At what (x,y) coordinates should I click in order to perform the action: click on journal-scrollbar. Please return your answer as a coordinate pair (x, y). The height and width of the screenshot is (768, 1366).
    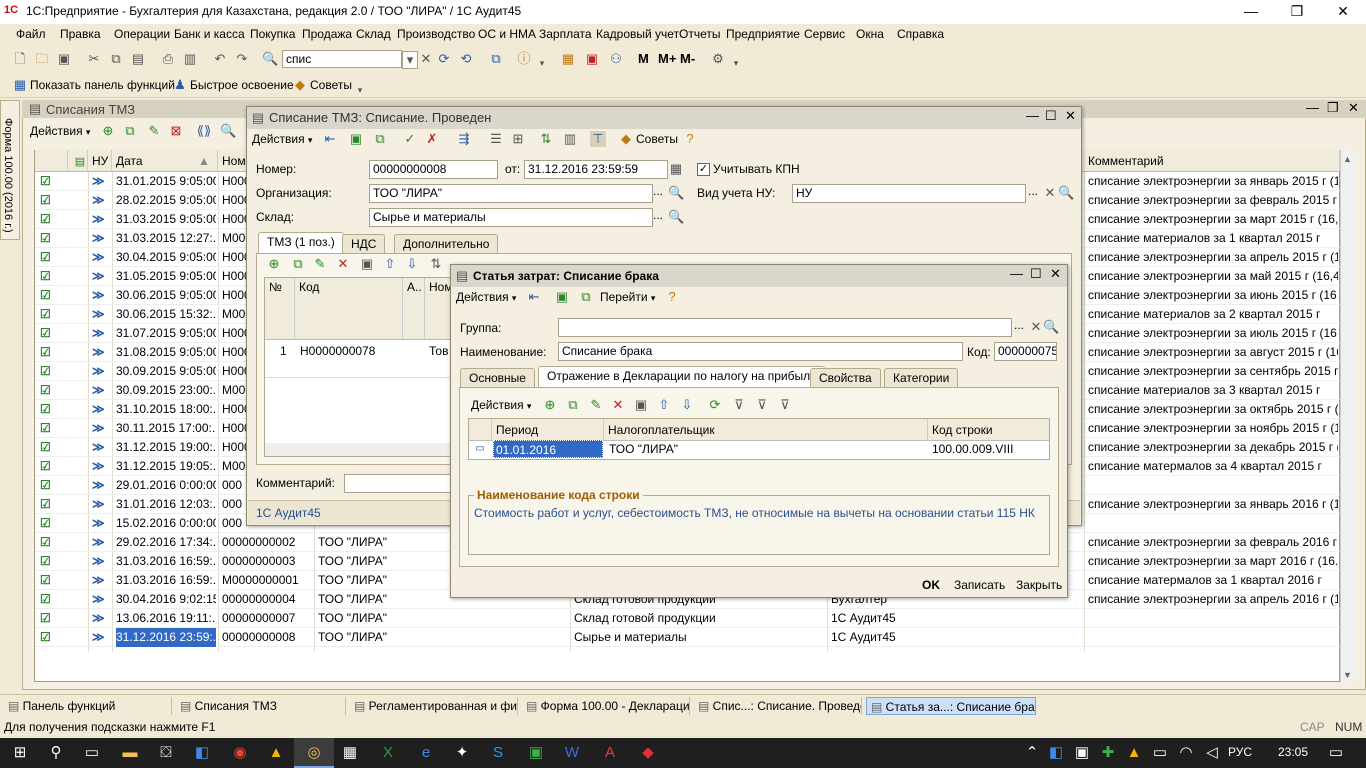
    Looking at the image, I should click on (1348, 416).